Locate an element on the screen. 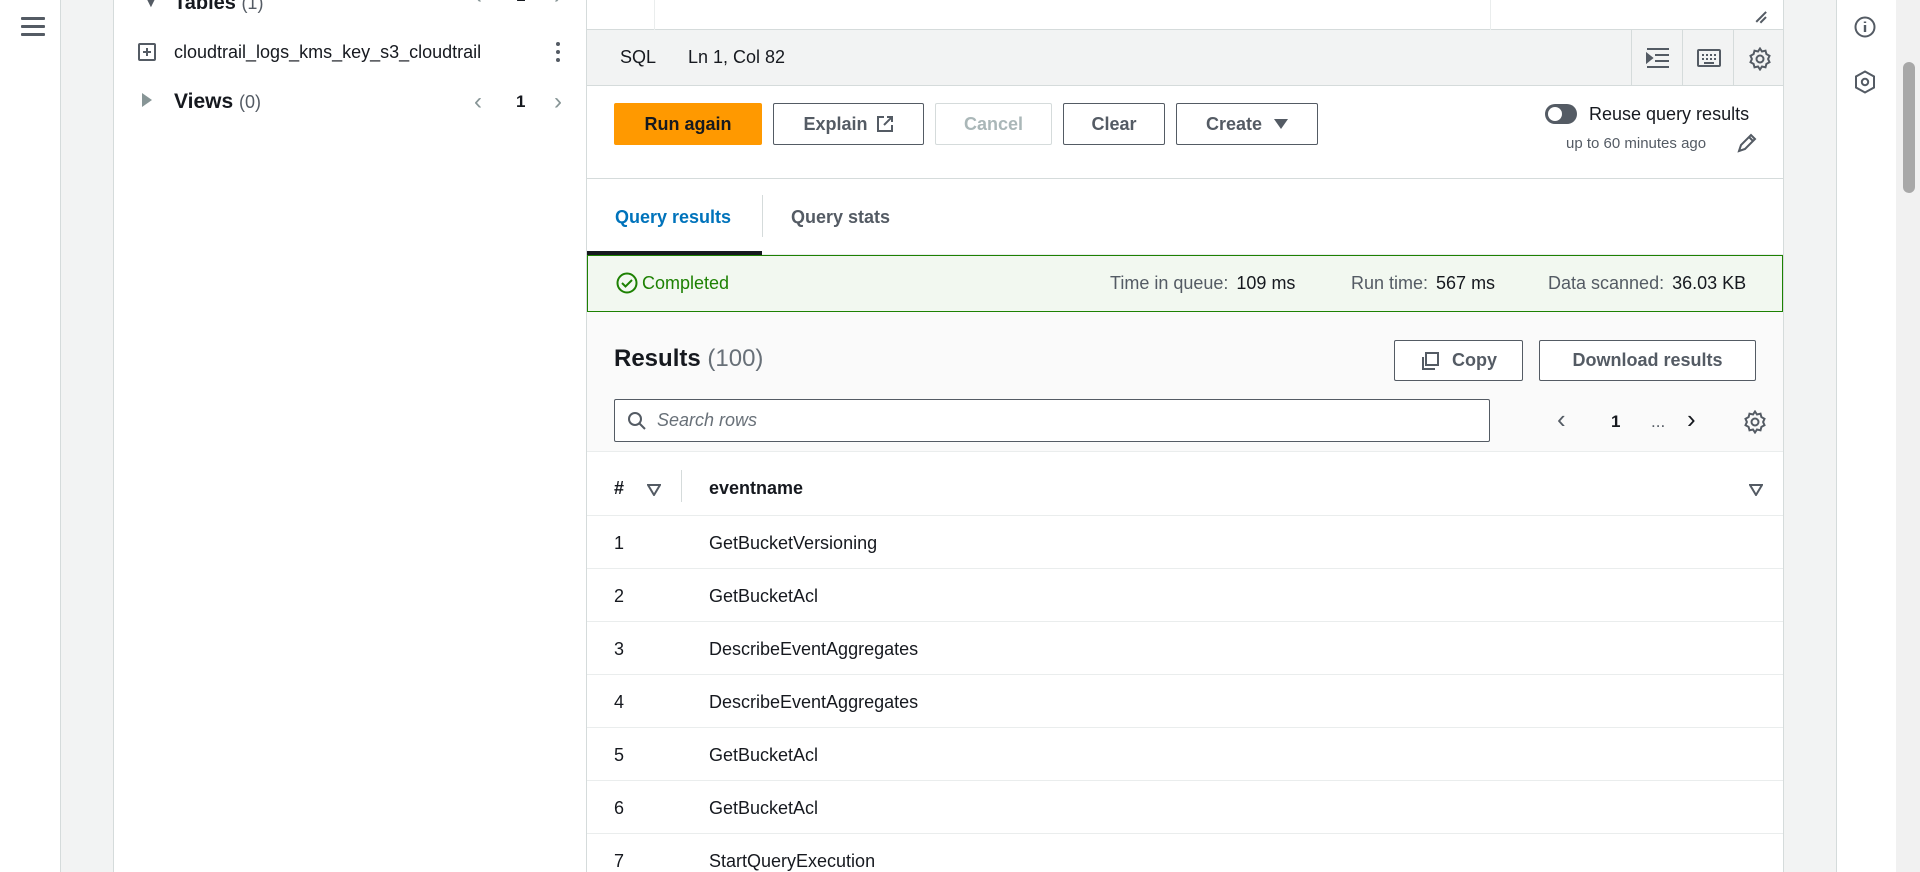  search-rows-input is located at coordinates (1067, 420).